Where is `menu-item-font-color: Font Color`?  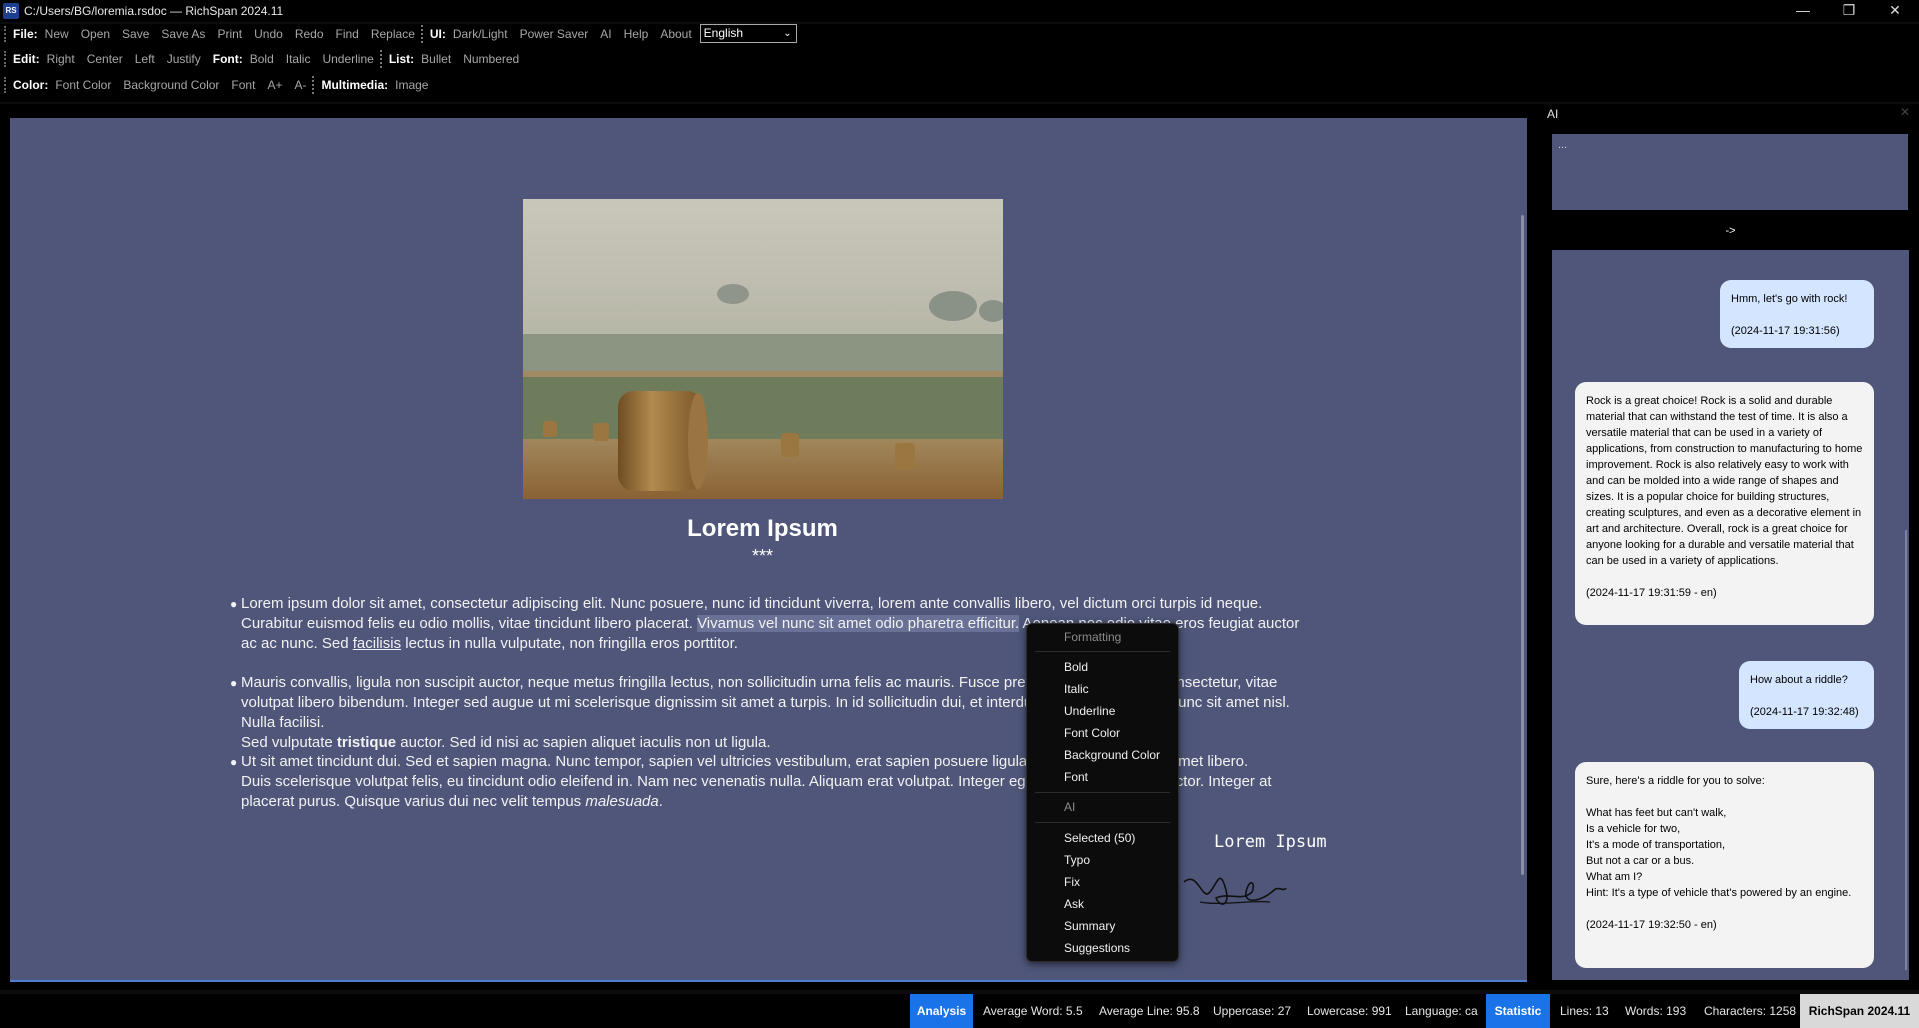 menu-item-font-color: Font Color is located at coordinates (1092, 733).